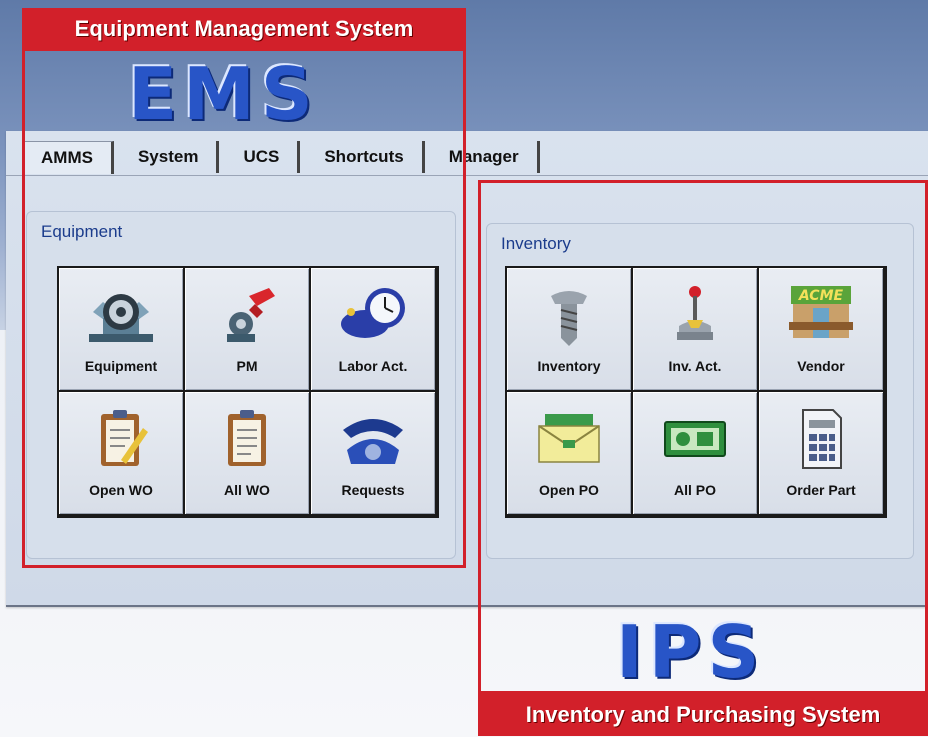  I want to click on ems-caption-bar: Equipment Management System, so click(244, 29).